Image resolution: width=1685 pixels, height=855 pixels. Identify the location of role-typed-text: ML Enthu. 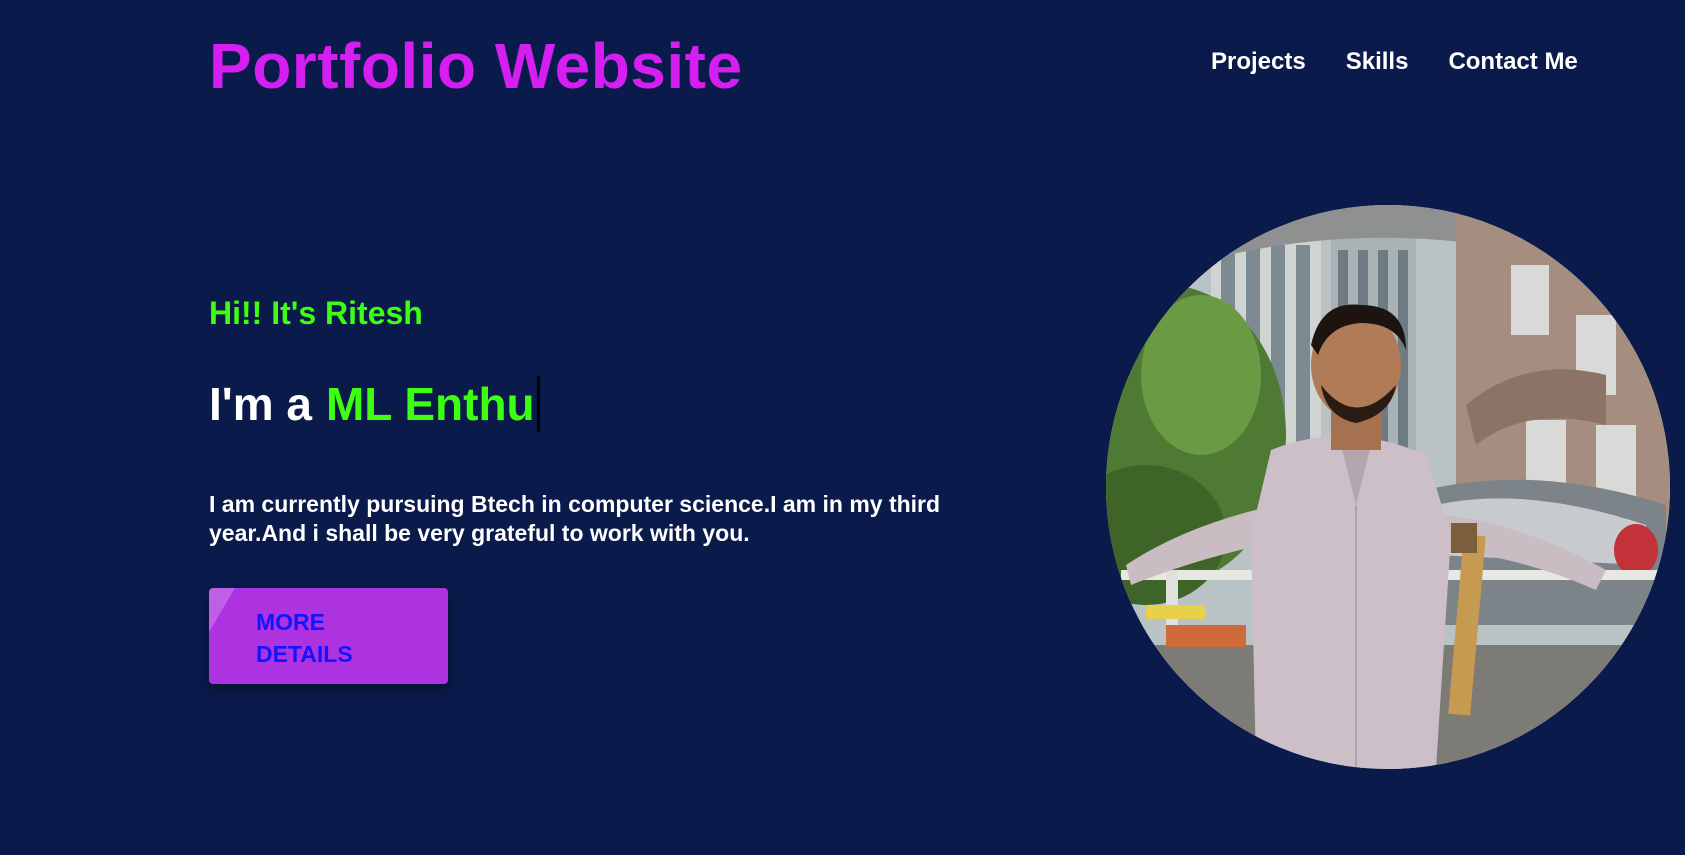
(430, 404).